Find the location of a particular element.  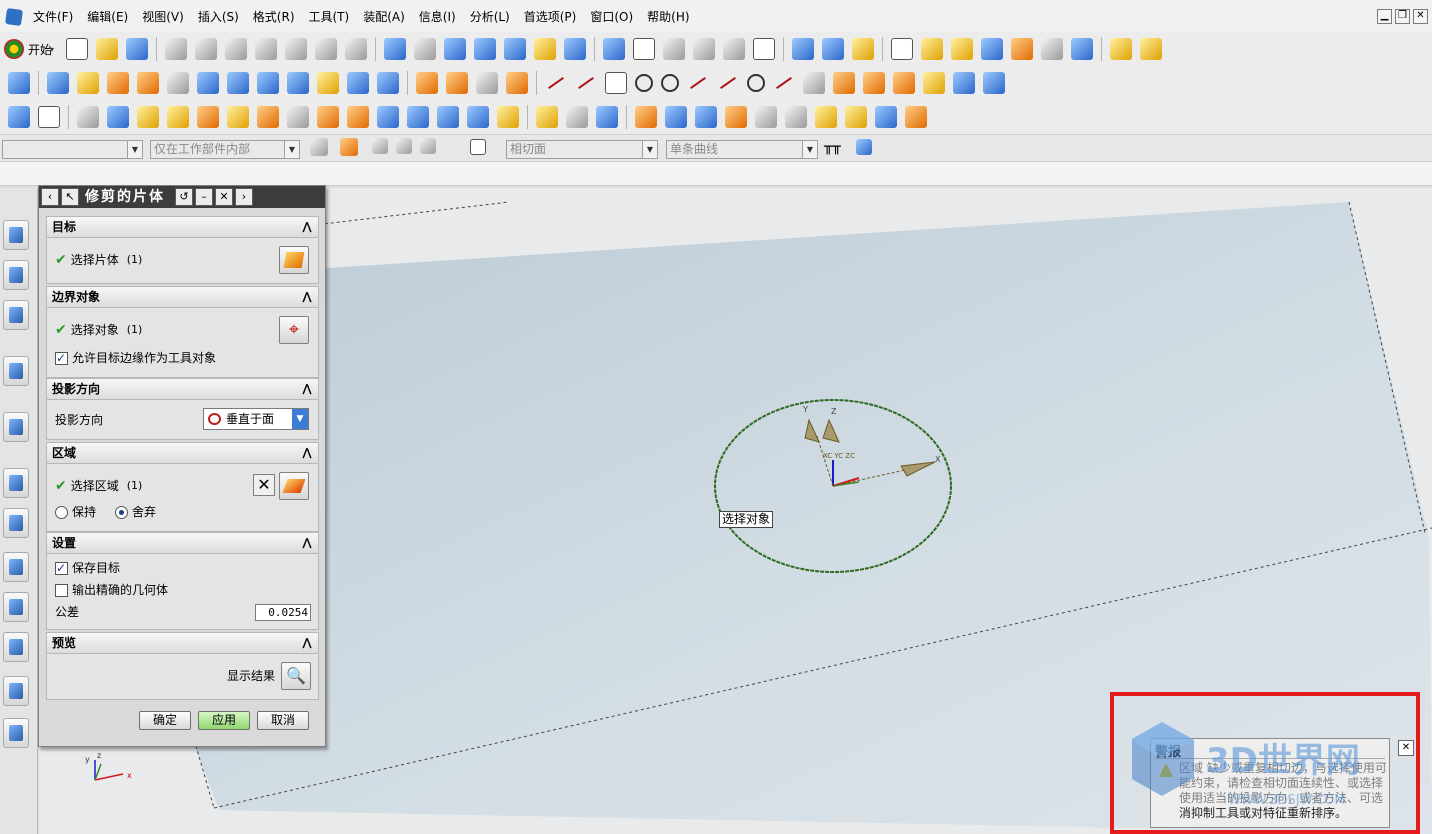

background-icon is located at coordinates (764, 49).